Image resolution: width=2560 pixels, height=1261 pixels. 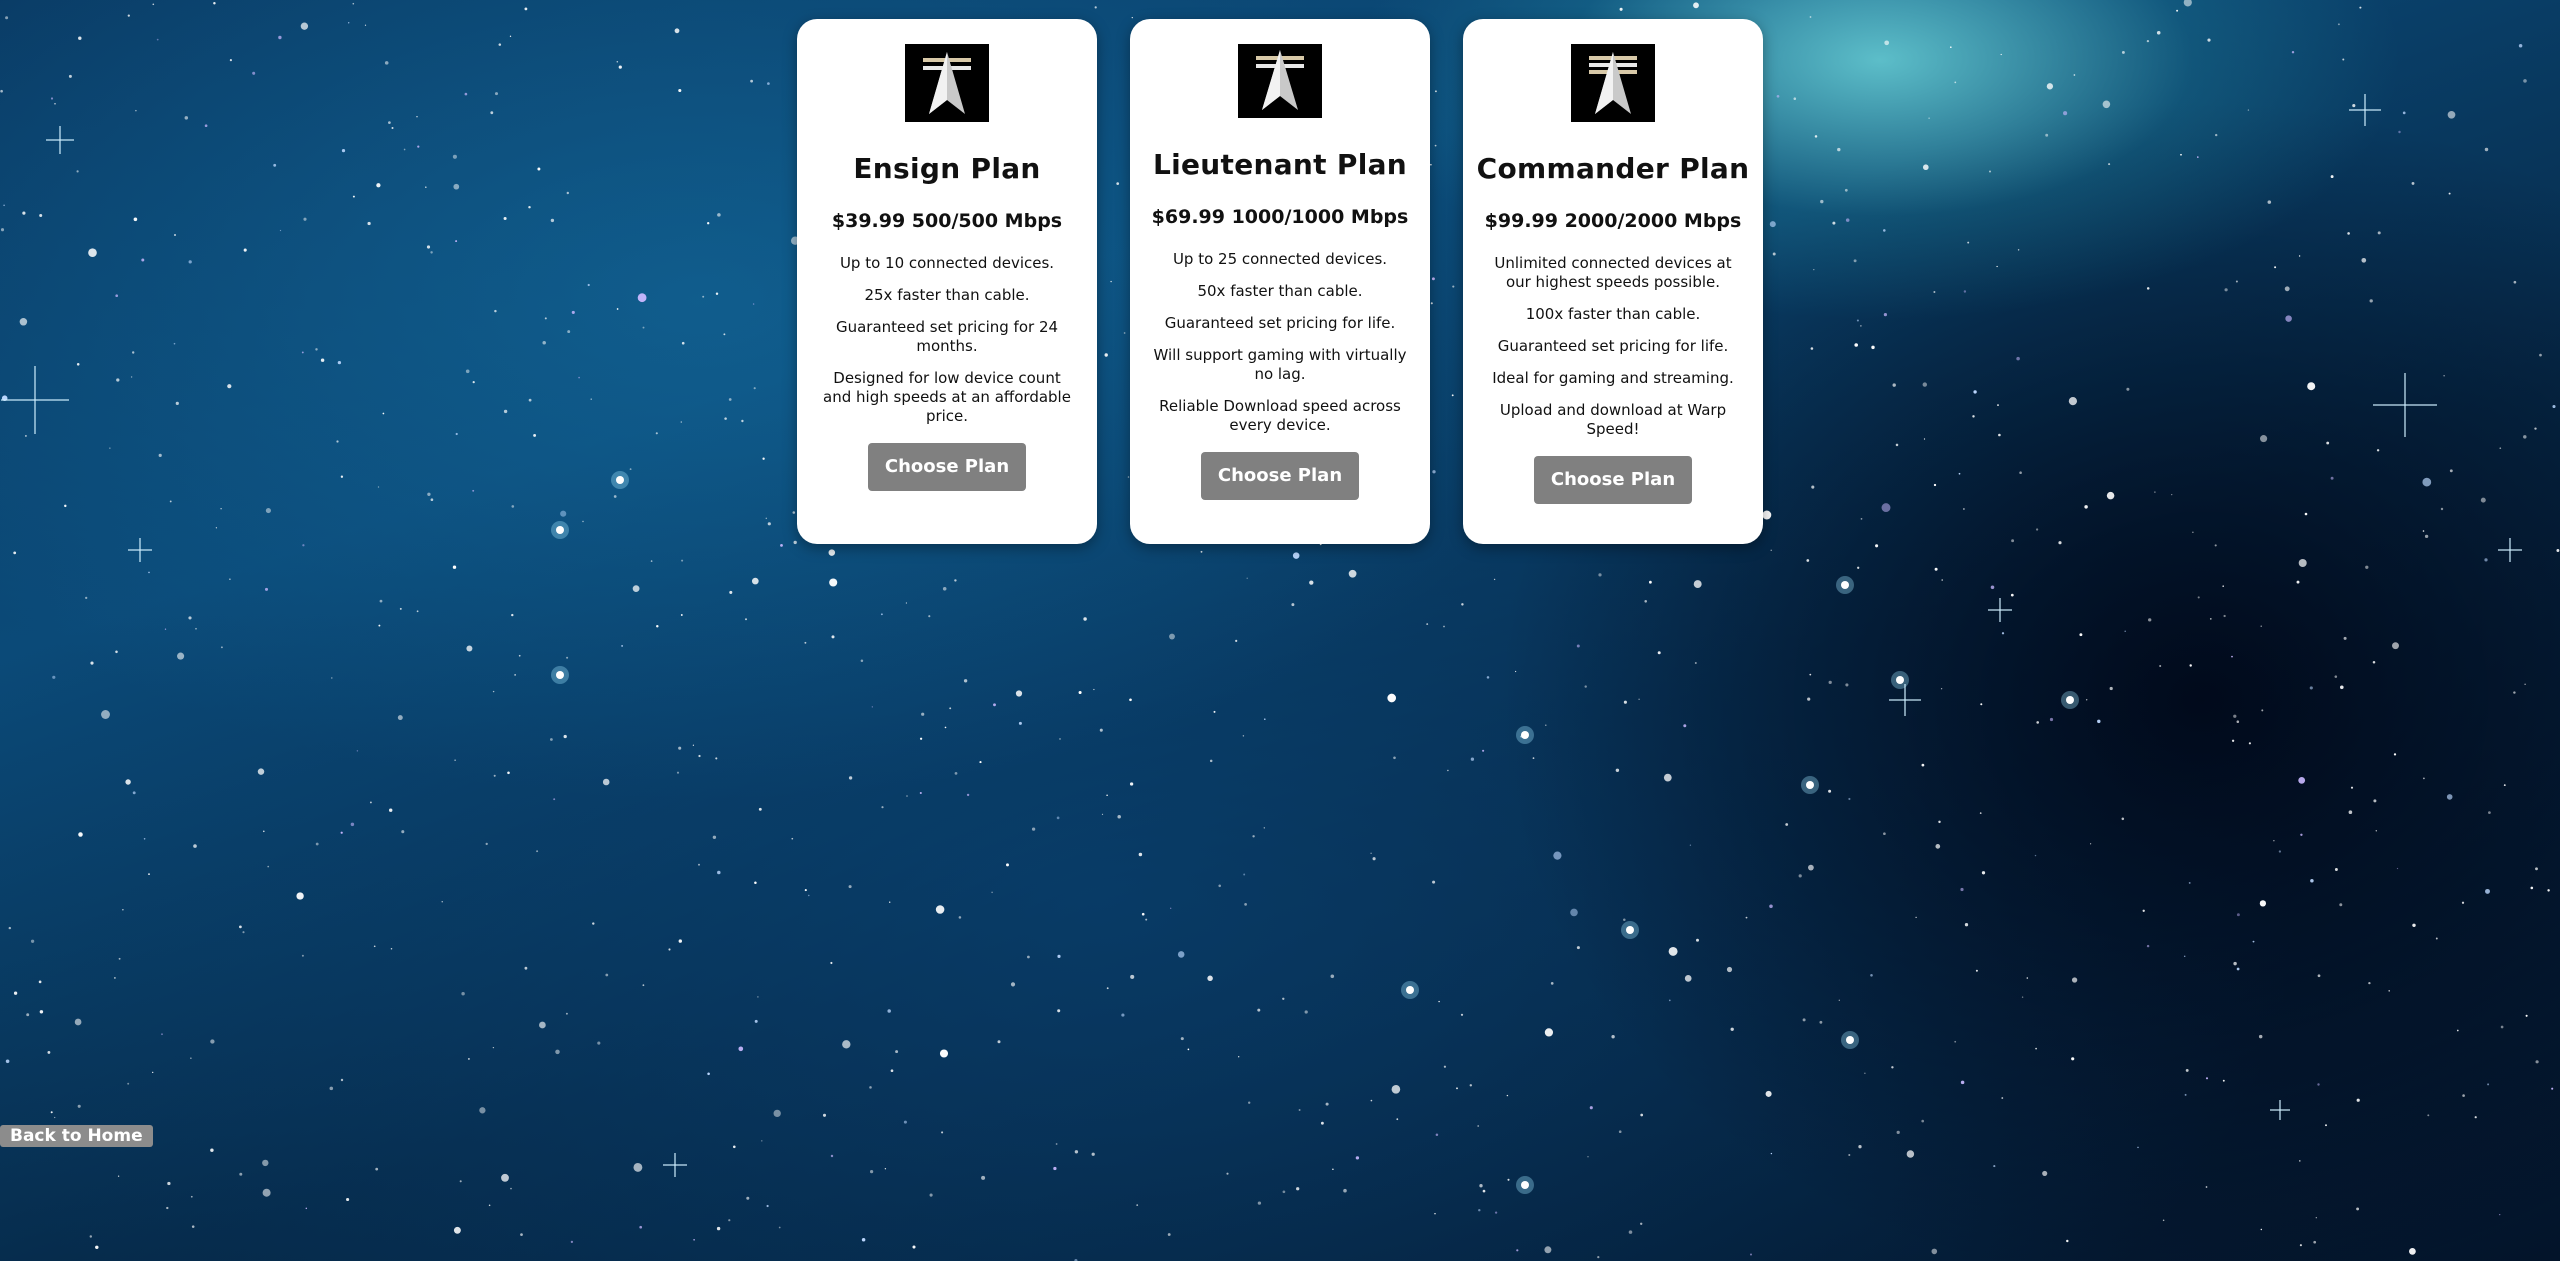 I want to click on feature-item: Guaranteed set pricing for 24 months., so click(x=947, y=336).